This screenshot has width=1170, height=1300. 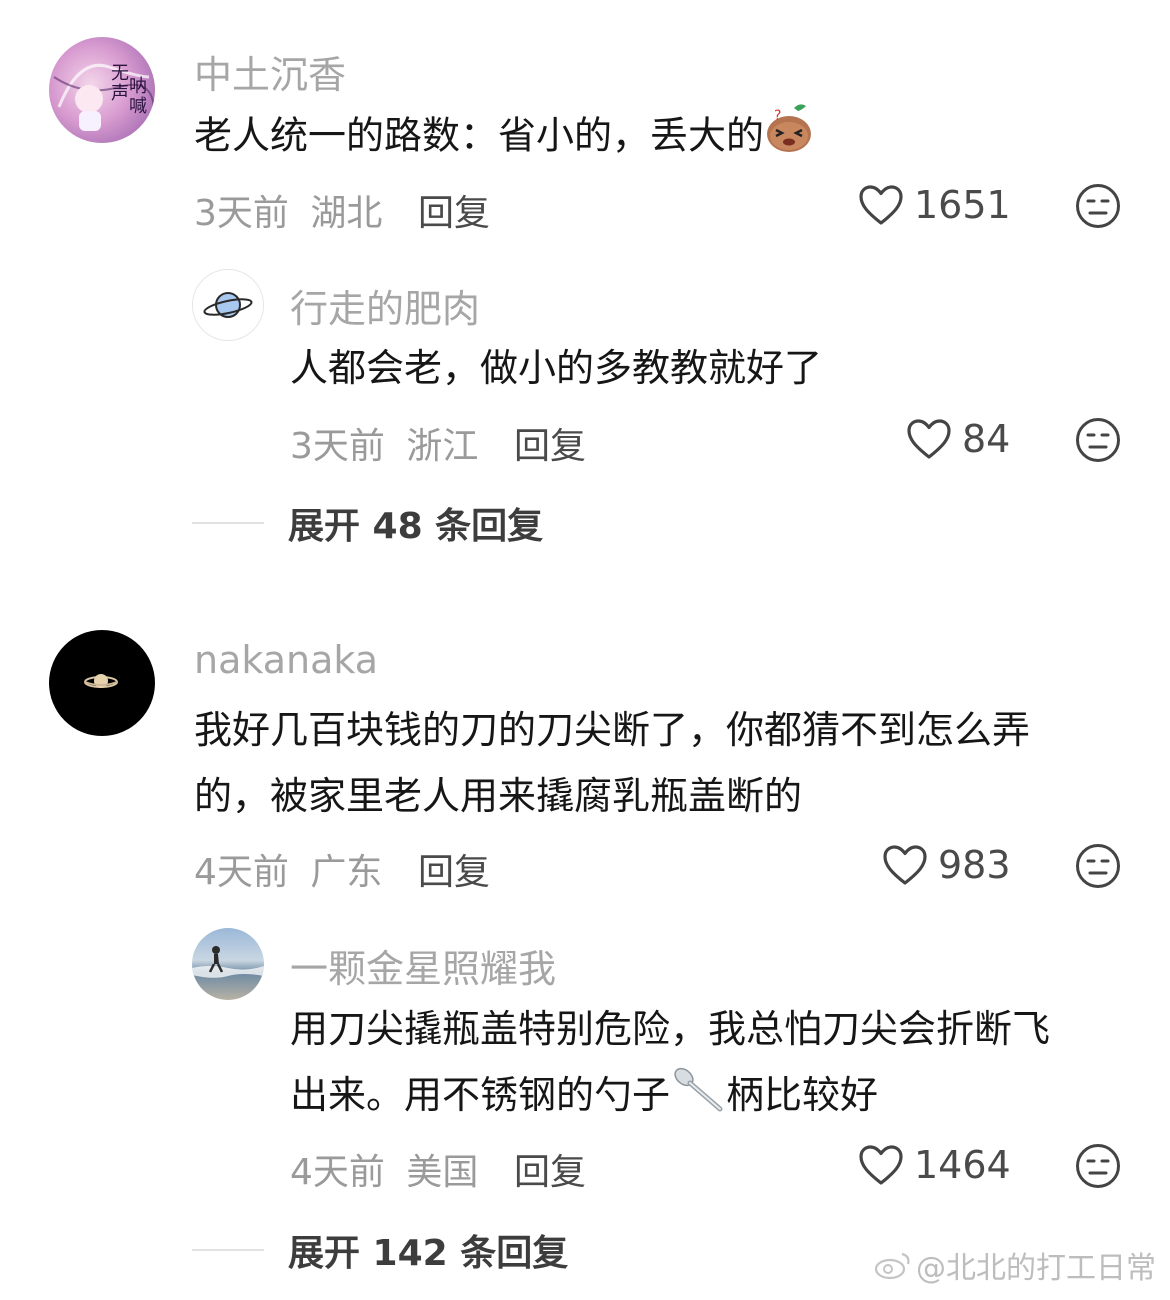 I want to click on comment-meta: 3天前 湖北, so click(x=288, y=210).